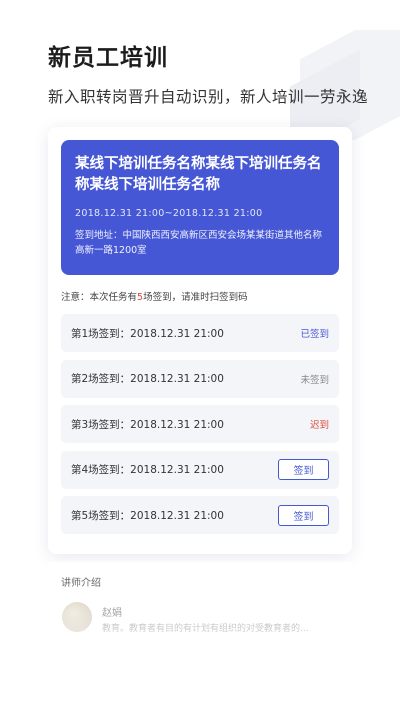 This screenshot has width=400, height=711. What do you see at coordinates (195, 297) in the screenshot?
I see `notice-suffix: 场签到，请准时扫签到码` at bounding box center [195, 297].